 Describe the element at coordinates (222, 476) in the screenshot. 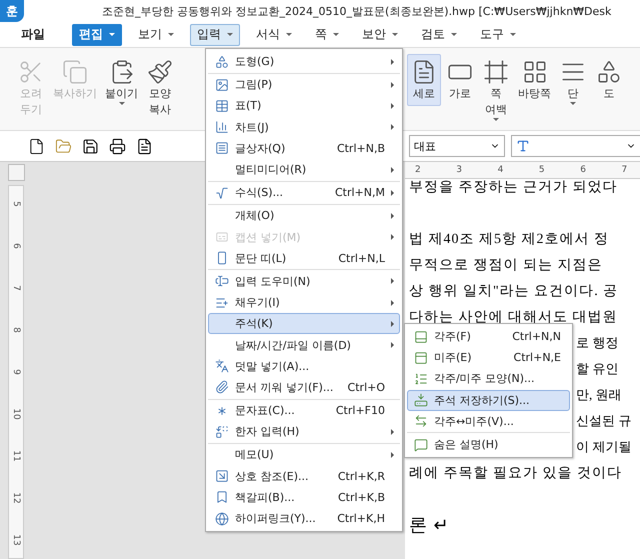

I see `arrow-box-icon` at that location.